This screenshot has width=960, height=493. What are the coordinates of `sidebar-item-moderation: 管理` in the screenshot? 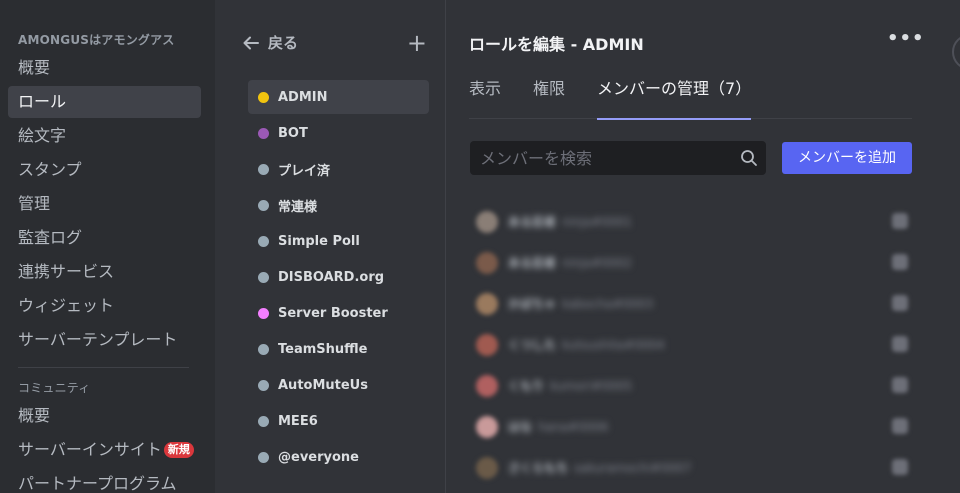 It's located at (104, 204).